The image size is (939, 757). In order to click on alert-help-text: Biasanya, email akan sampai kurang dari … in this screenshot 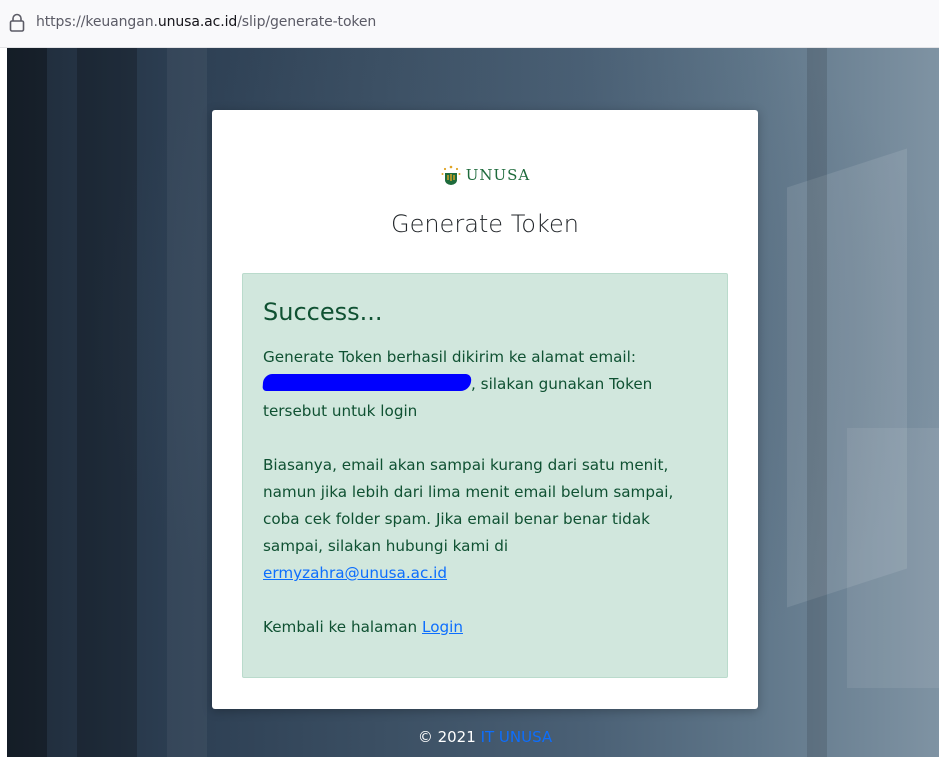, I will do `click(488, 519)`.